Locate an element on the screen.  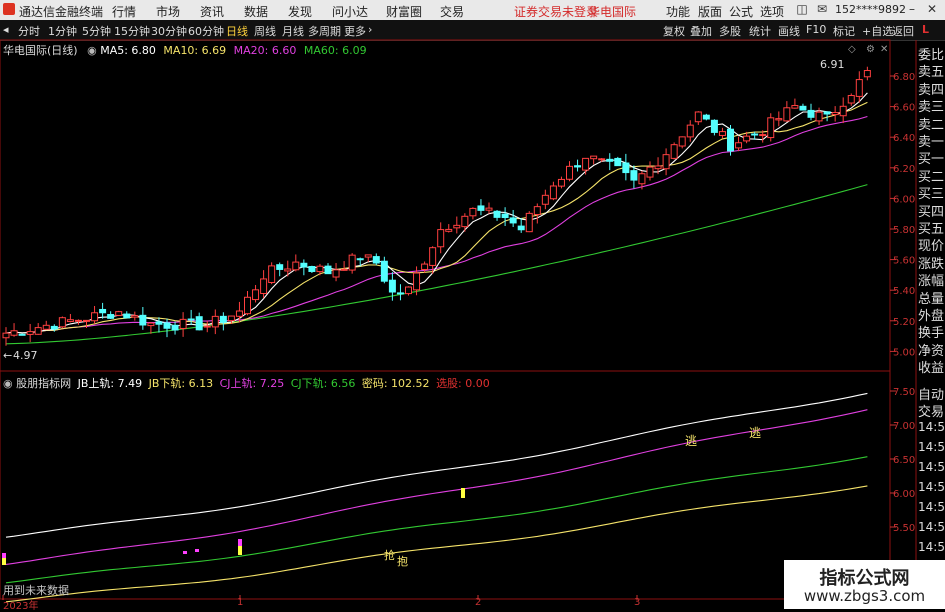
side-tab: 总量 is located at coordinates (931, 297).